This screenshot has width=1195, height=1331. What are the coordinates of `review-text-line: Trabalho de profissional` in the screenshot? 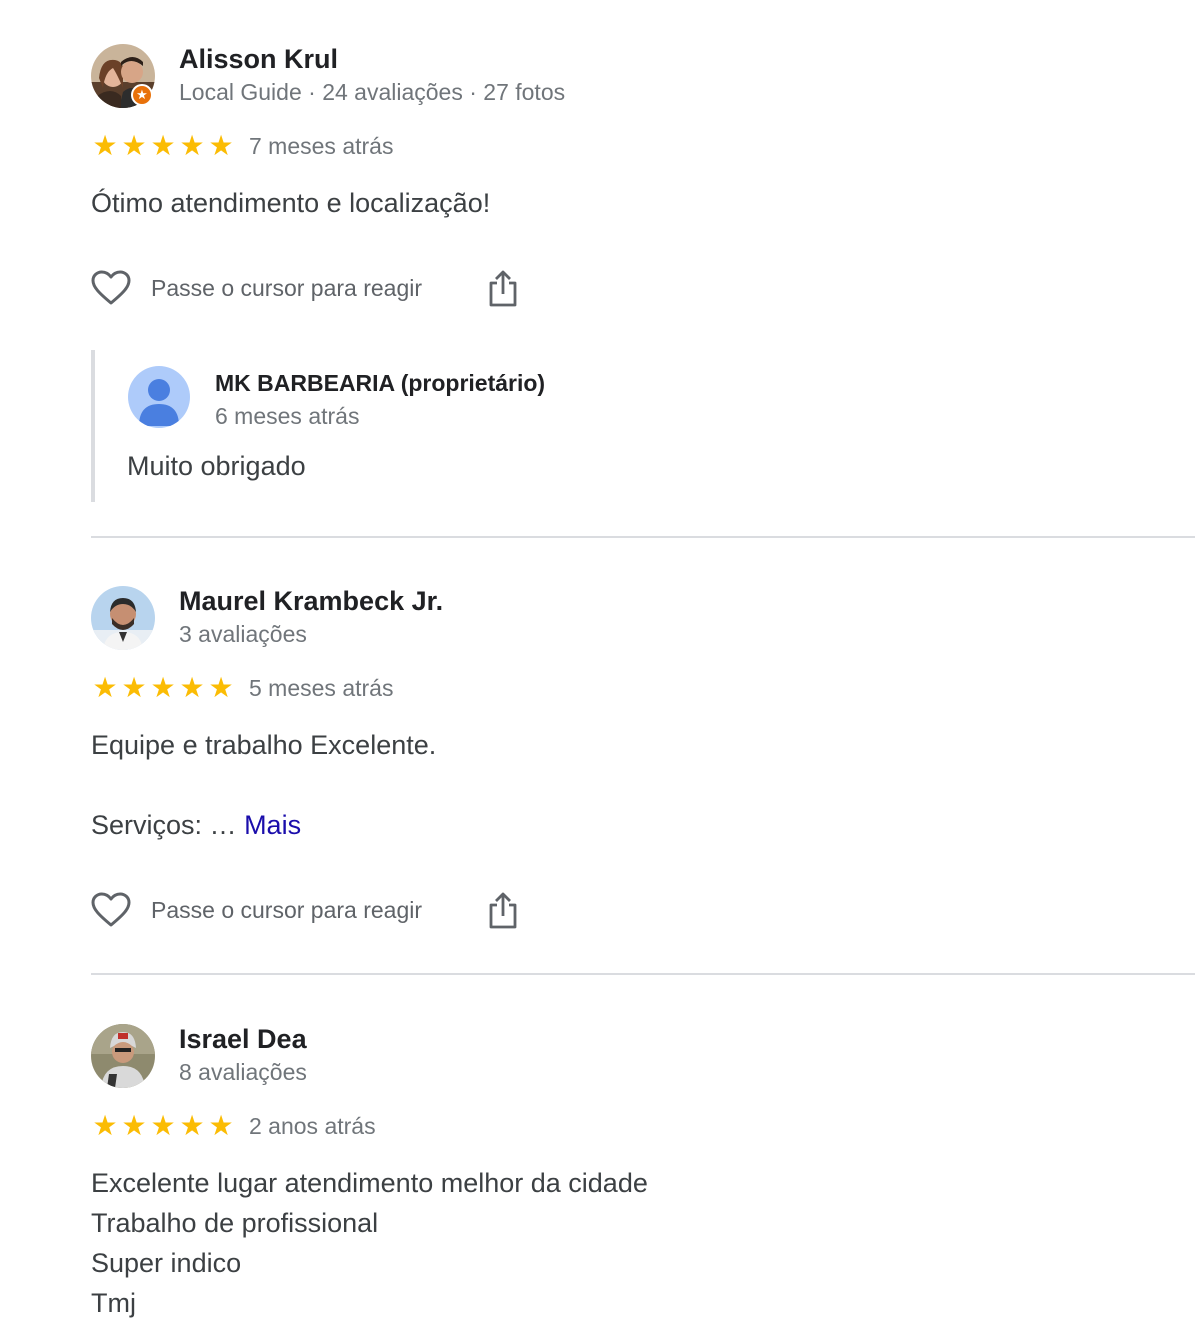 It's located at (235, 1223).